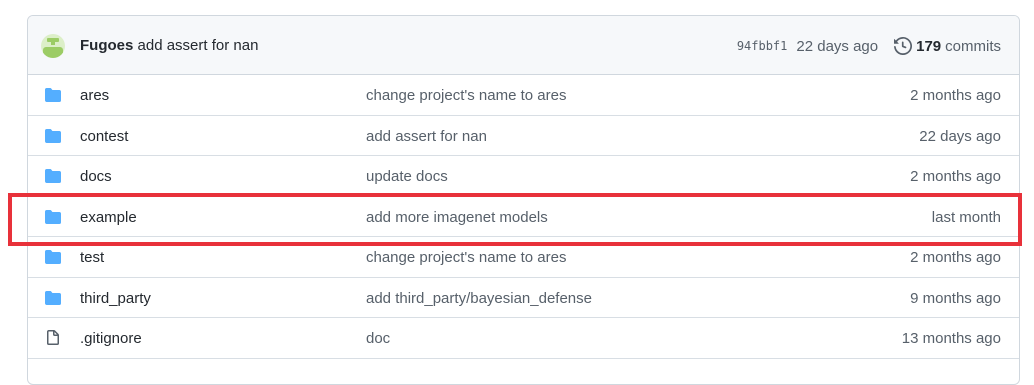  I want to click on file-commit-message: update docs, so click(407, 176).